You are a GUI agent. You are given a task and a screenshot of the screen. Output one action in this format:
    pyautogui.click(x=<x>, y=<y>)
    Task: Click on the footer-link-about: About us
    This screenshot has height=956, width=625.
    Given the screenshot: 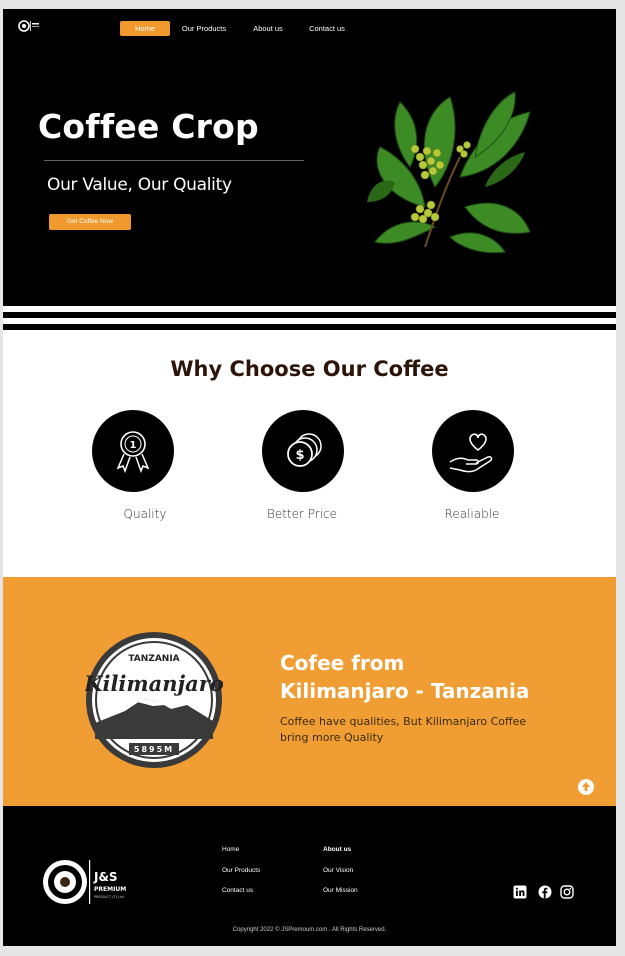 What is the action you would take?
    pyautogui.click(x=337, y=849)
    